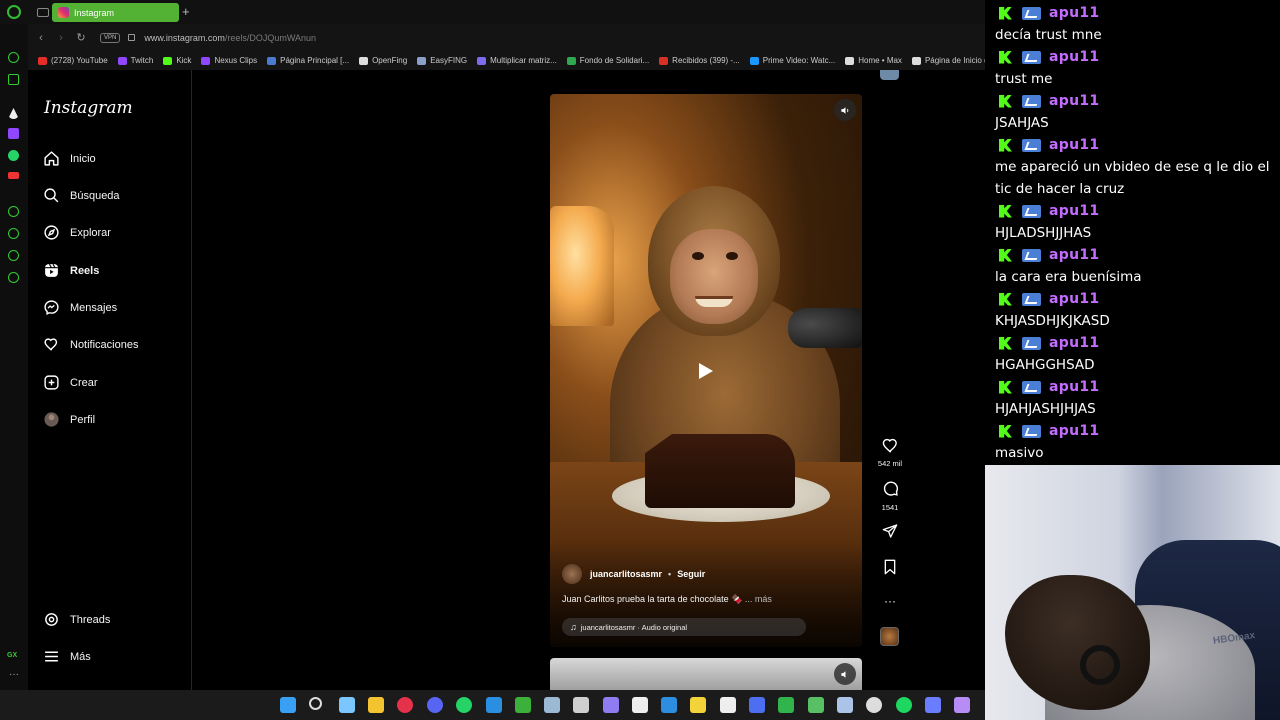 Image resolution: width=1280 pixels, height=720 pixels. Describe the element at coordinates (383, 60) in the screenshot. I see `bookmark-item: OpenFing` at that location.